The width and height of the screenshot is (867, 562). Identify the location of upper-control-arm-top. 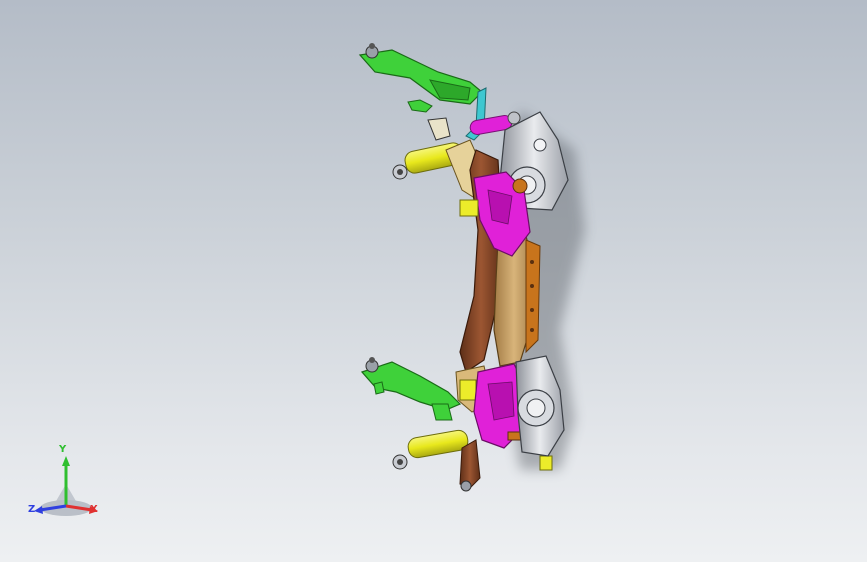
(420, 78).